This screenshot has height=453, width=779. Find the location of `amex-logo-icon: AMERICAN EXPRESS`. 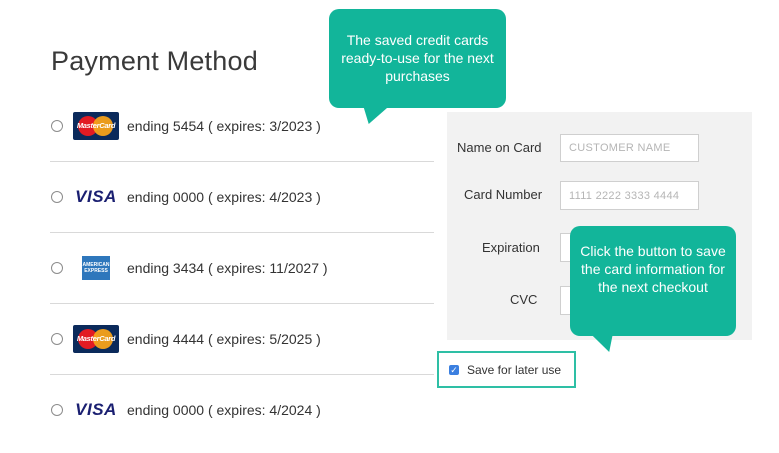

amex-logo-icon: AMERICAN EXPRESS is located at coordinates (96, 268).